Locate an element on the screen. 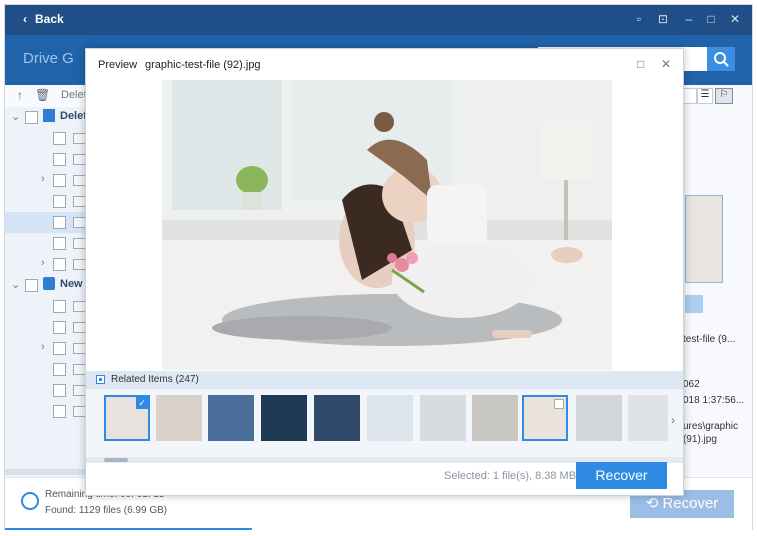 This screenshot has width=757, height=536. user-folder-icon is located at coordinates (49, 283).